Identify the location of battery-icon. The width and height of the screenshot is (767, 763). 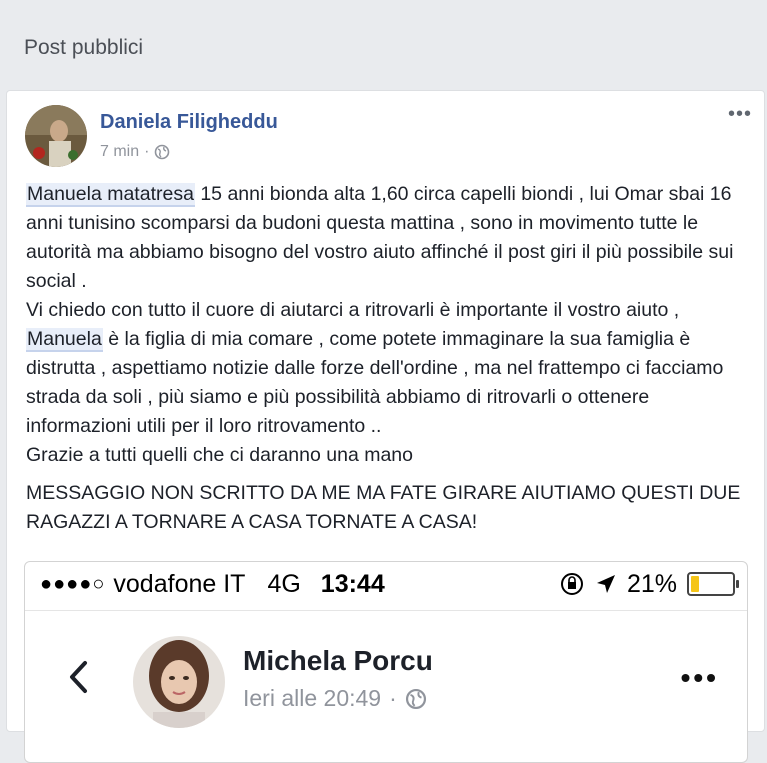
(713, 584).